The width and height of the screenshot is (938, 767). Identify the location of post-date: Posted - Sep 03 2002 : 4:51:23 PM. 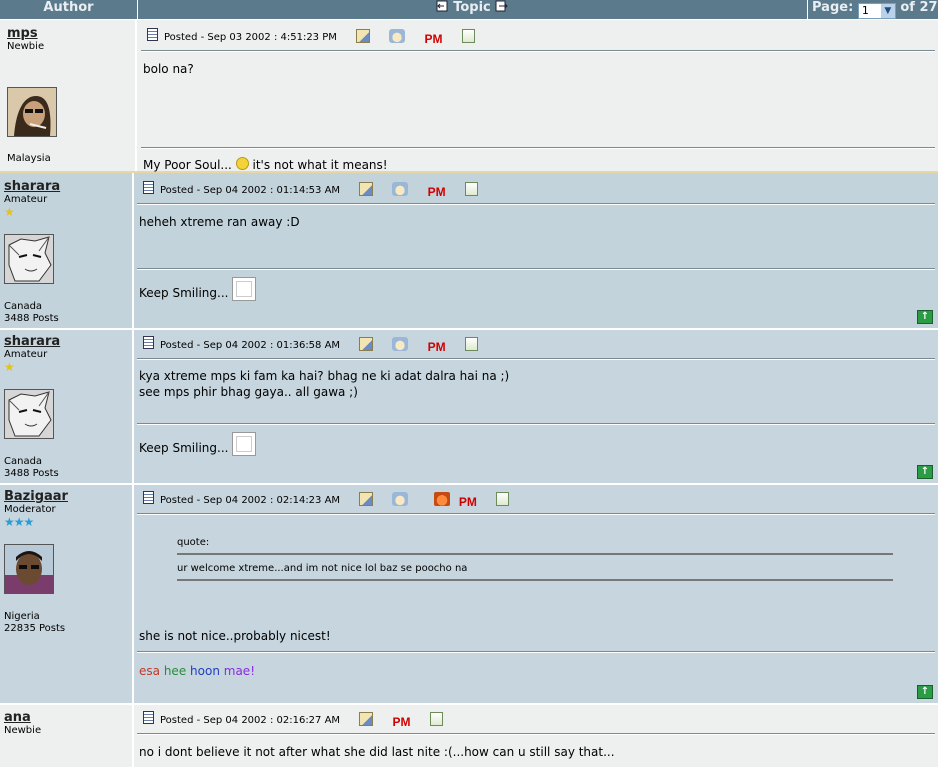
(250, 37).